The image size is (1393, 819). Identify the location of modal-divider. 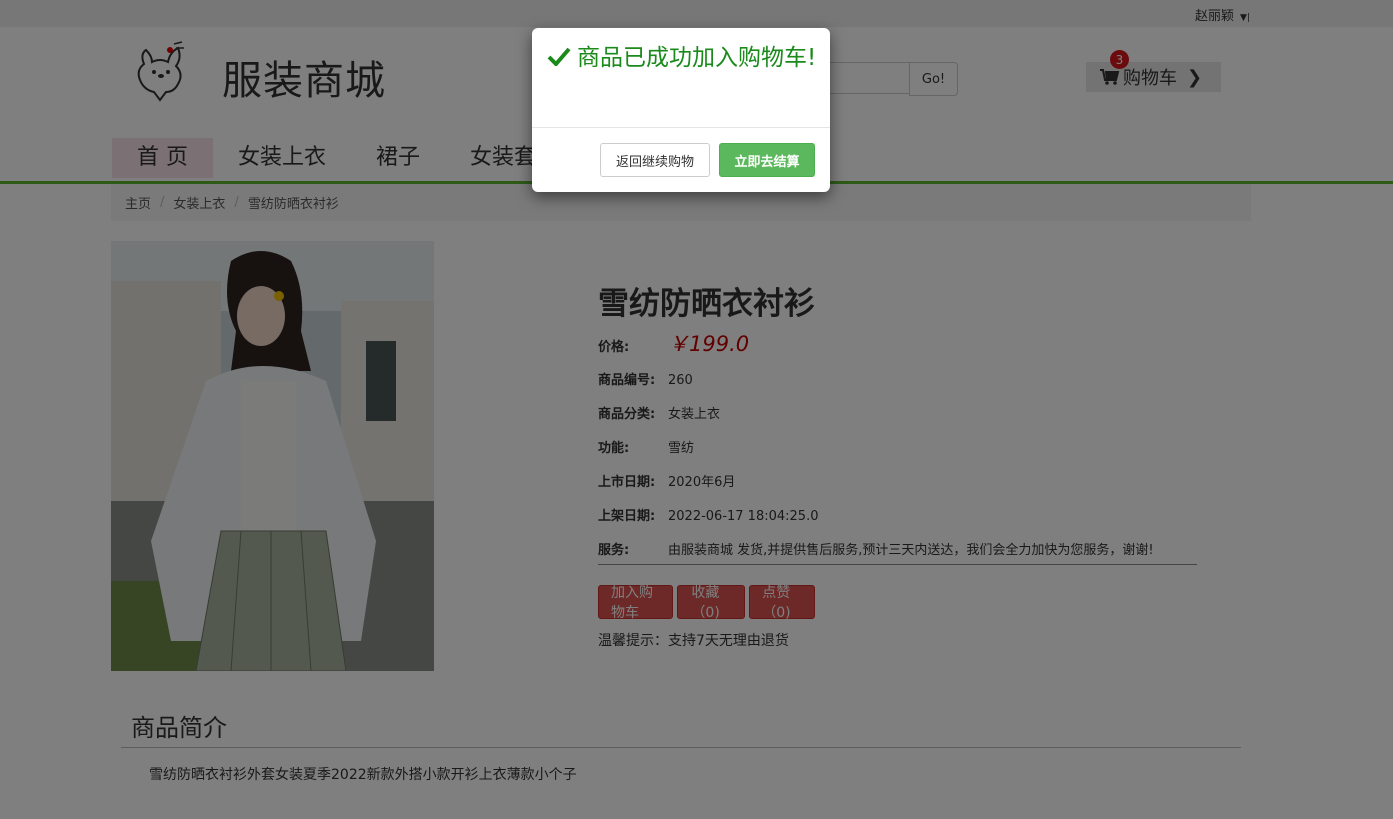
(681, 127).